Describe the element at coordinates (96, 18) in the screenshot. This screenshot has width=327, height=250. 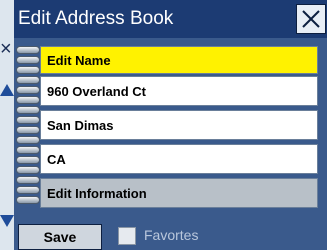
I see `dialog-title: Edit Address Book` at that location.